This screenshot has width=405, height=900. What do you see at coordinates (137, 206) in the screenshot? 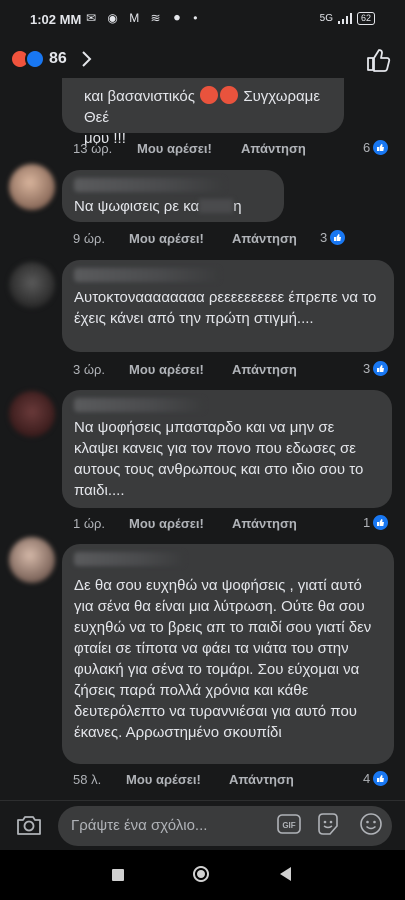
I see `comment-text: Να ψωφισεις ρε κα` at bounding box center [137, 206].